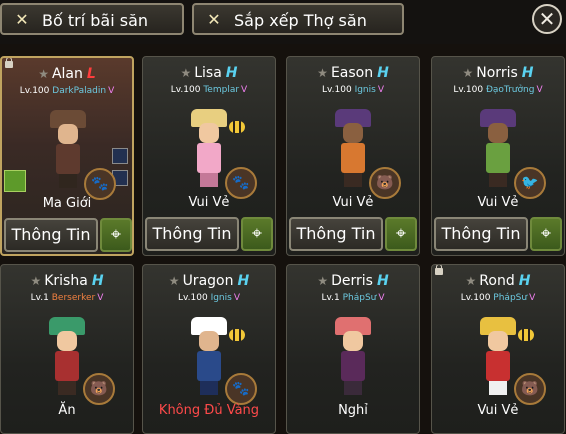  What do you see at coordinates (241, 389) in the screenshot?
I see `pet-icon: 🐾` at bounding box center [241, 389].